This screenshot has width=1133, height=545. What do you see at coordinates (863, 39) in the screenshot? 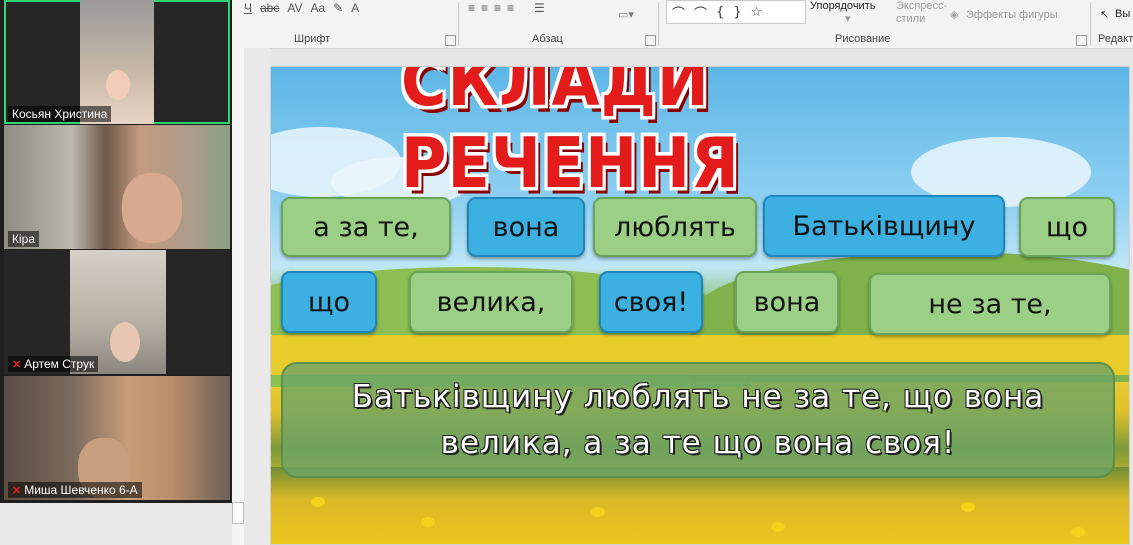
I see `drawing-group-label: Рисование` at bounding box center [863, 39].